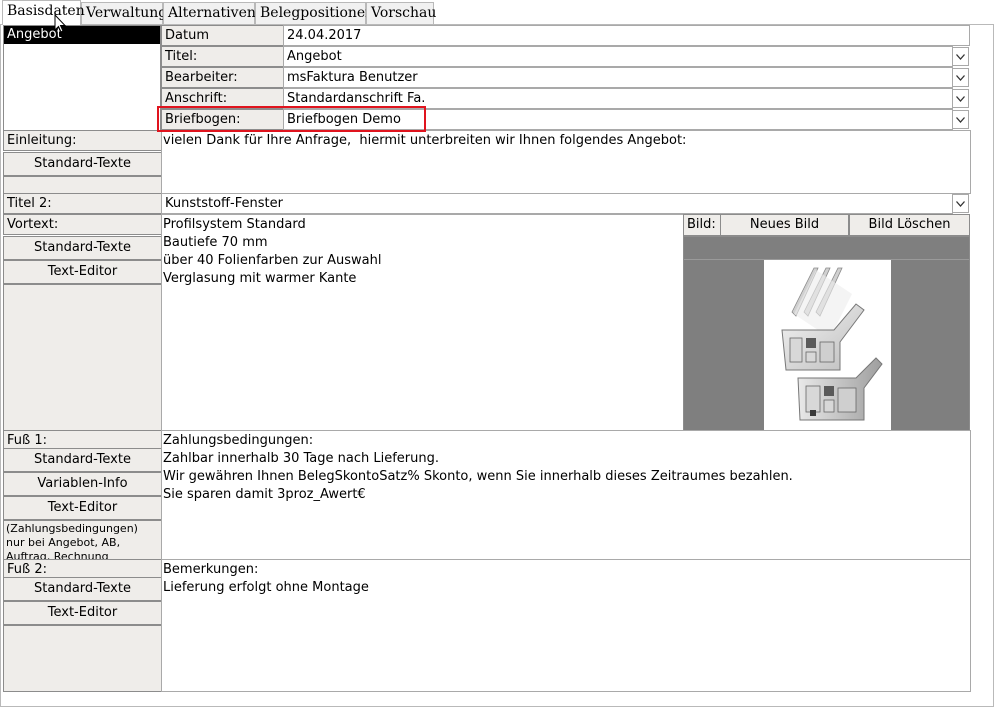 The height and width of the screenshot is (707, 1001). Describe the element at coordinates (82, 78) in the screenshot. I see `doc-type-listbox: Angebot` at that location.